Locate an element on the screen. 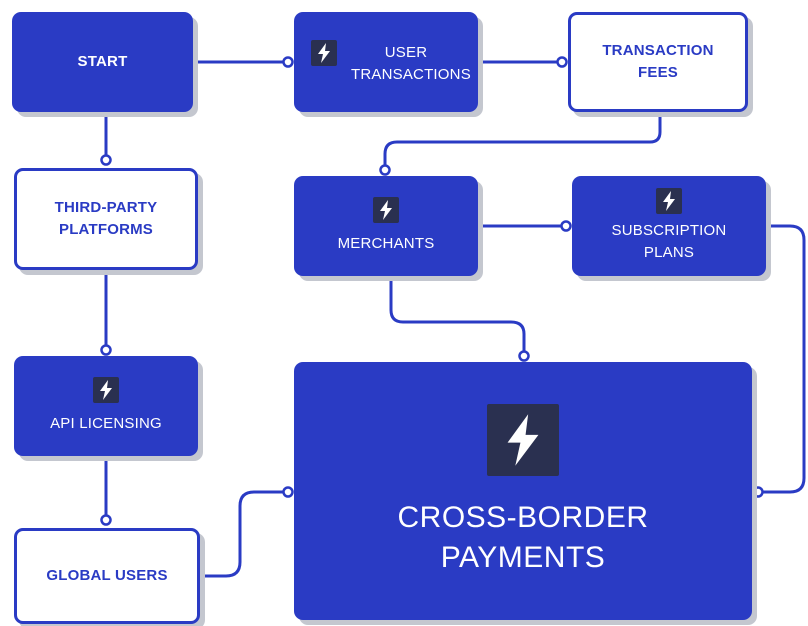 The height and width of the screenshot is (626, 808). node-cross-border-payments-label: CROSS-BORDER PAYMENTS is located at coordinates (523, 537).